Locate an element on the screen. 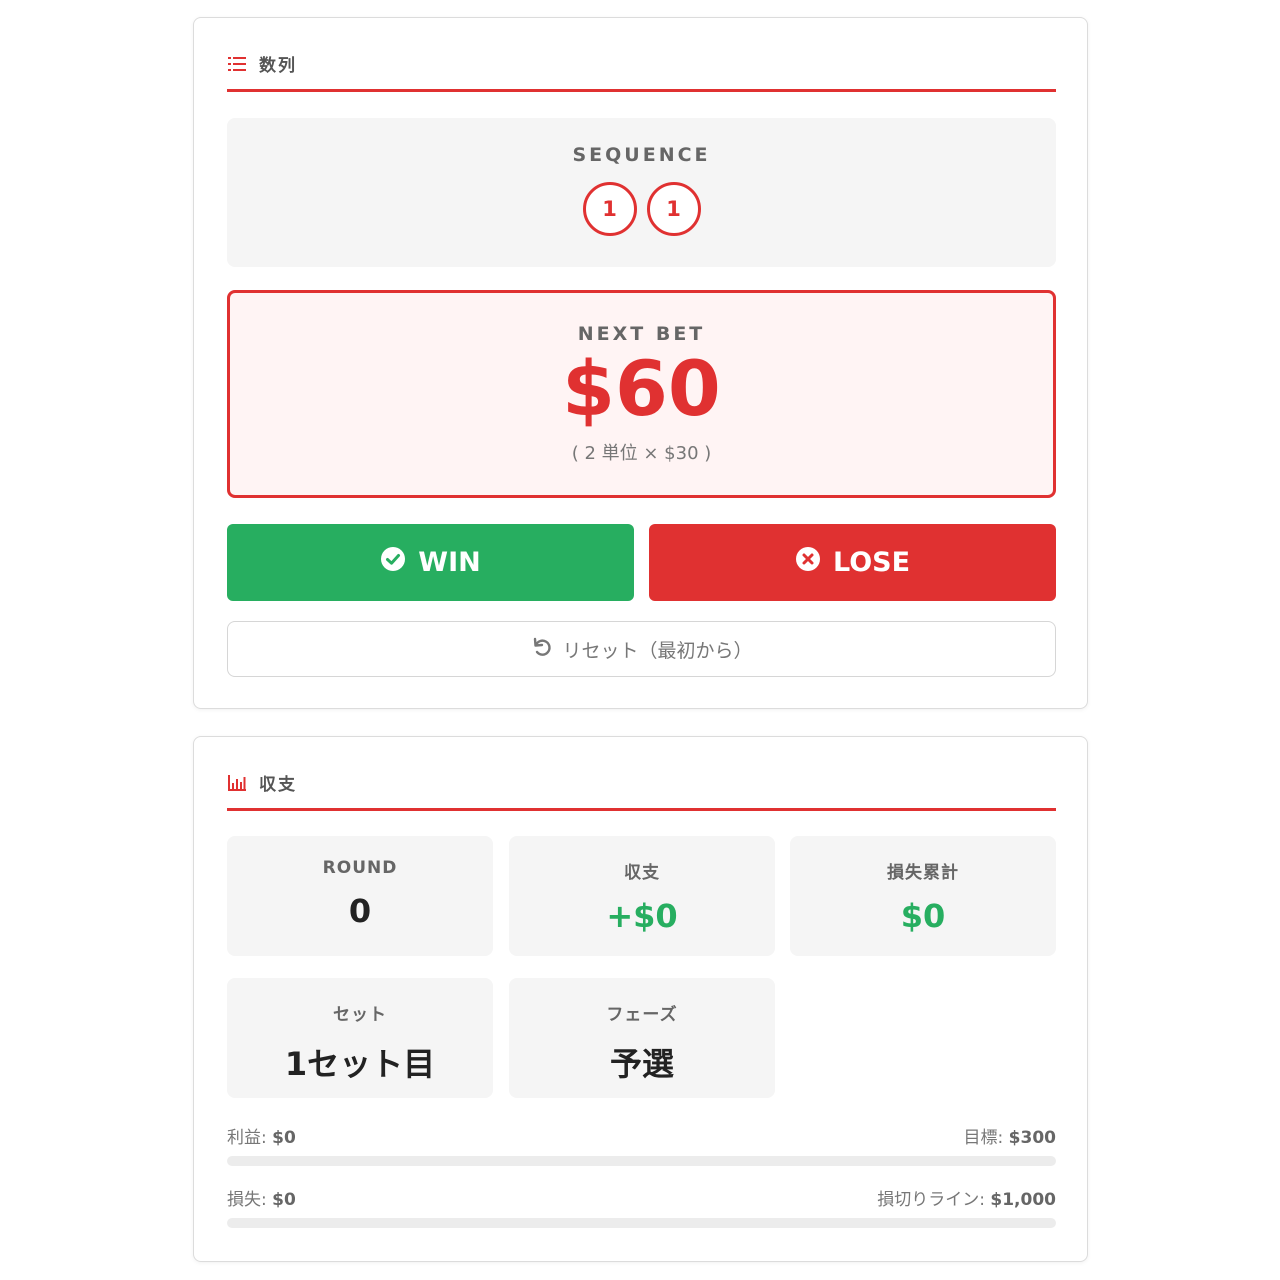 The image size is (1280, 1280). stat-value: 0 is located at coordinates (360, 911).